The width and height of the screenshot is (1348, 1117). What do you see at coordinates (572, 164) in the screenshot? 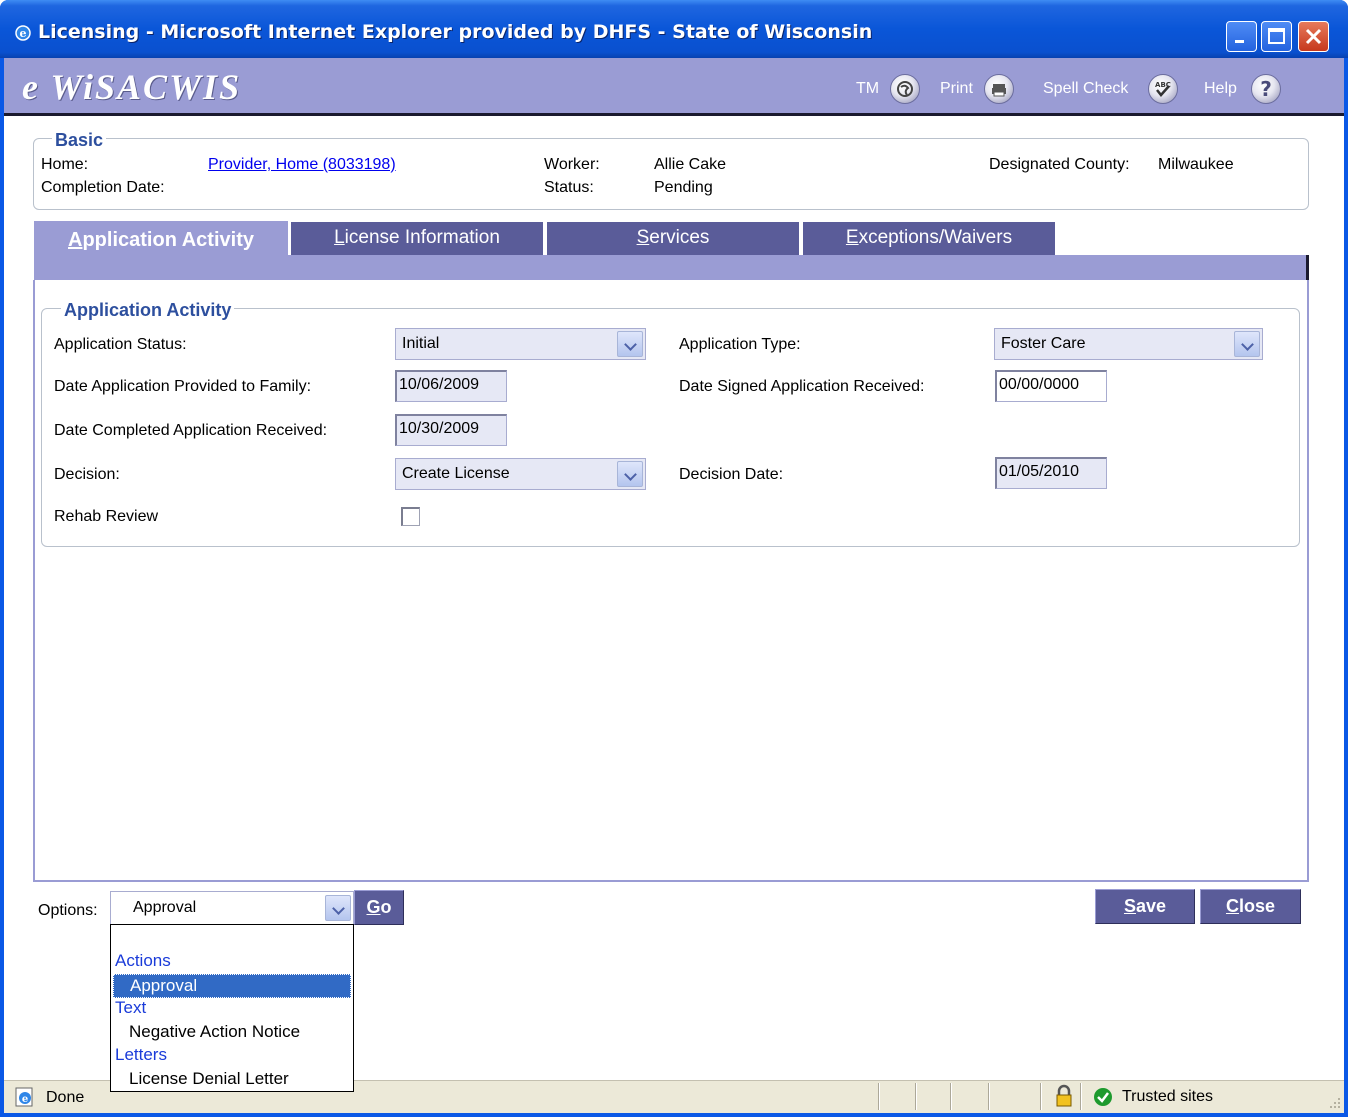
I see `worker-label: Worker:` at bounding box center [572, 164].